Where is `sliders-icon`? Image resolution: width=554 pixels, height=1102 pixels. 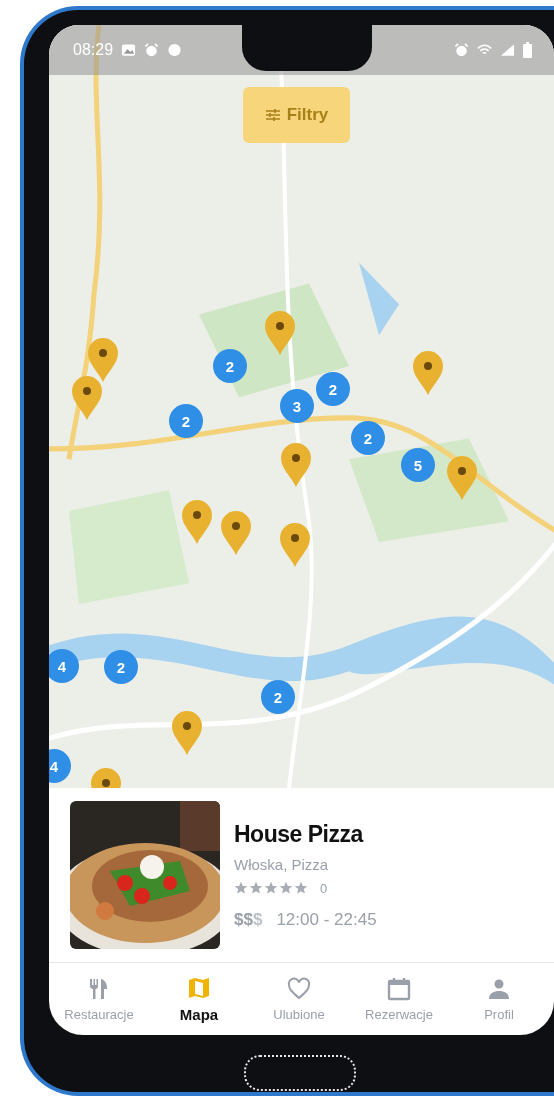
sliders-icon is located at coordinates (272, 115).